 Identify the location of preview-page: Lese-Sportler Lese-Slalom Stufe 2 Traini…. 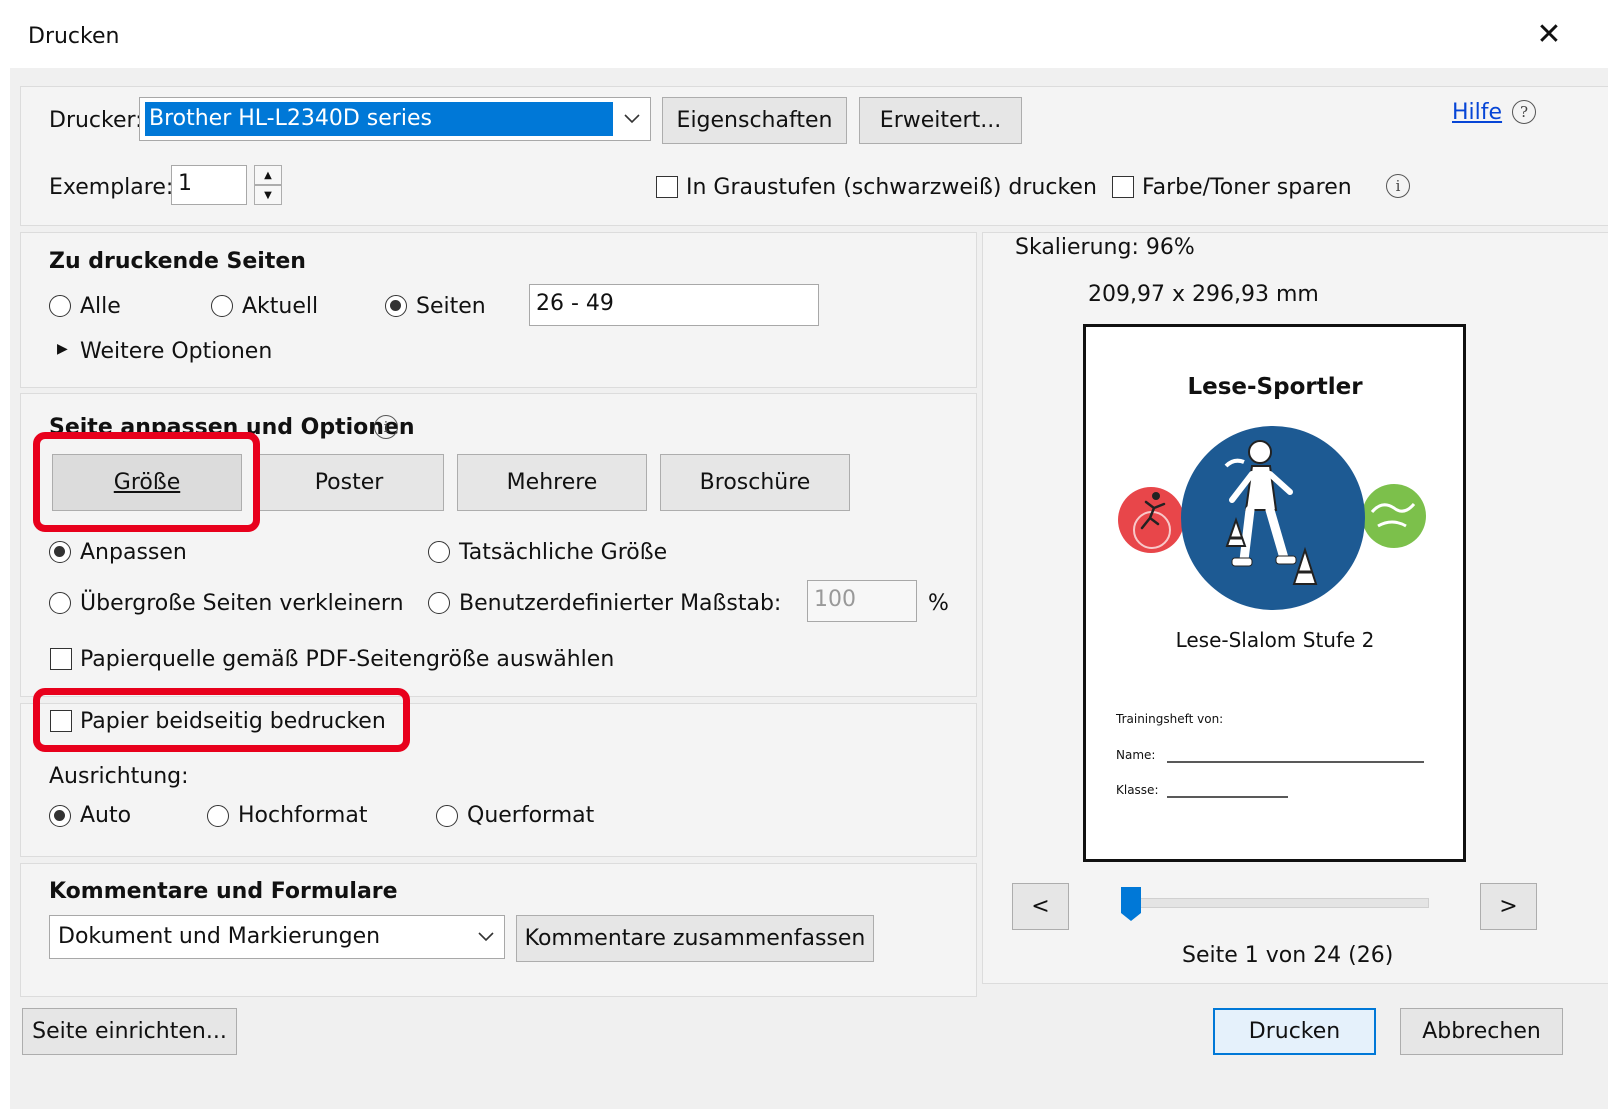
(1275, 592).